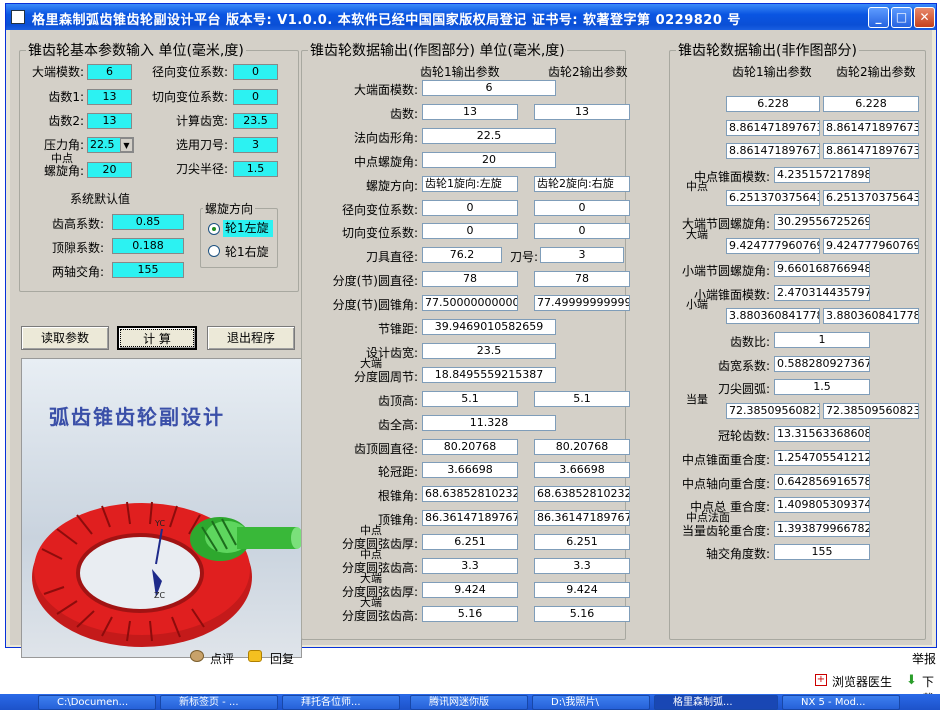 Image resolution: width=940 pixels, height=710 pixels. What do you see at coordinates (489, 160) in the screenshot?
I see `output-field: 20` at bounding box center [489, 160].